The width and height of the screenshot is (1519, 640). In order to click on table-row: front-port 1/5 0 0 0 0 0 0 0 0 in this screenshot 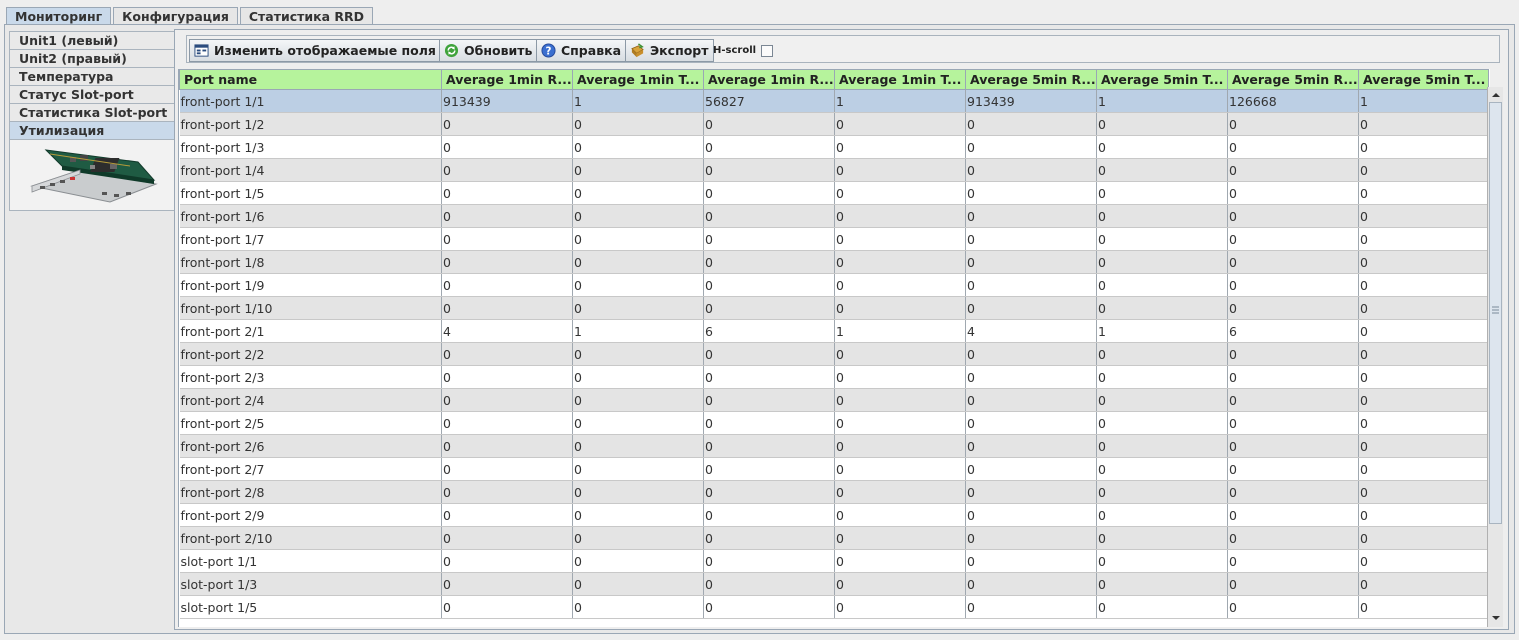, I will do `click(834, 193)`.